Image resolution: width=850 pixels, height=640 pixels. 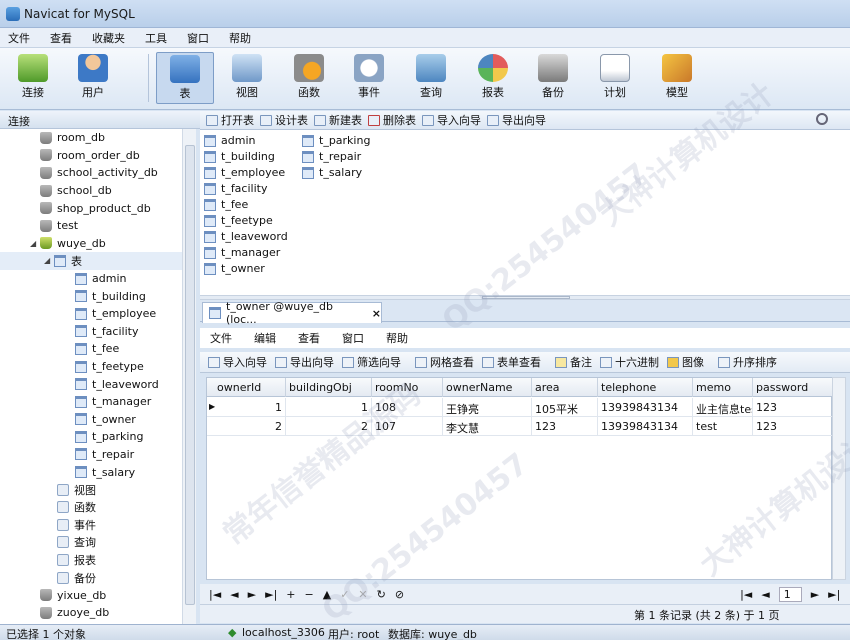 What do you see at coordinates (229, 140) in the screenshot?
I see `object-table-admin: admin` at bounding box center [229, 140].